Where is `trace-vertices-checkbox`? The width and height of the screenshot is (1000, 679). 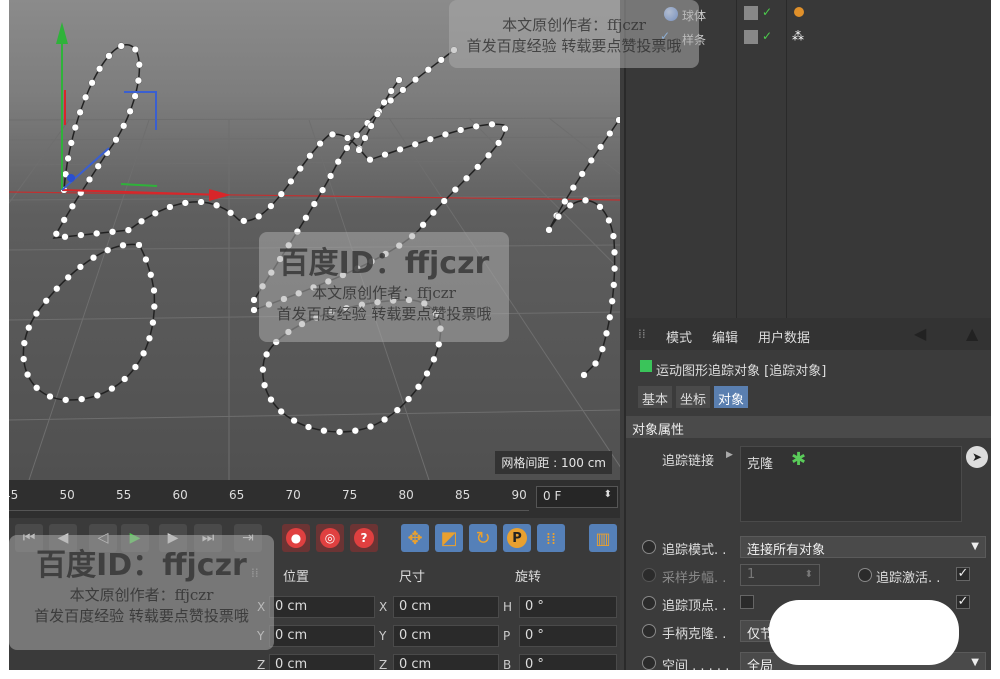 trace-vertices-checkbox is located at coordinates (747, 602).